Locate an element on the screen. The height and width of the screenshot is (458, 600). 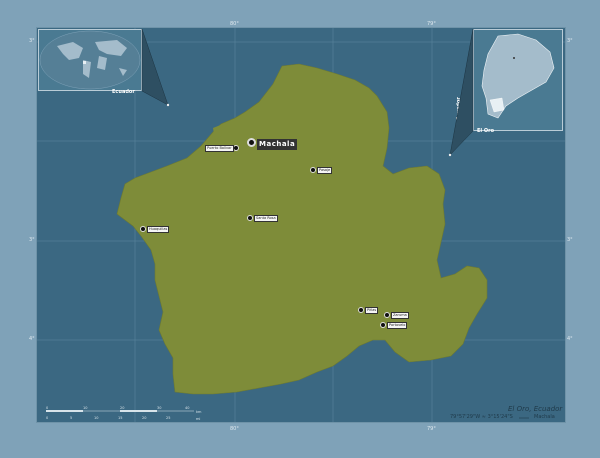
world-map-svg is located at coordinates (90, 60).